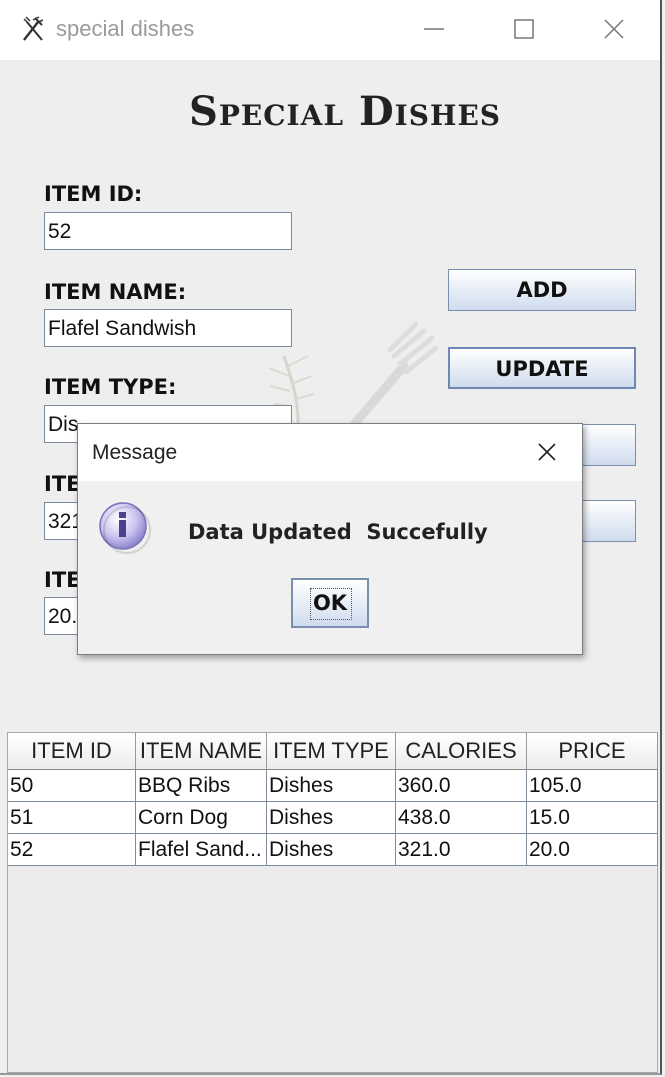 Image resolution: width=665 pixels, height=1077 pixels. Describe the element at coordinates (72, 849) in the screenshot. I see `cell-item-id: 52` at that location.